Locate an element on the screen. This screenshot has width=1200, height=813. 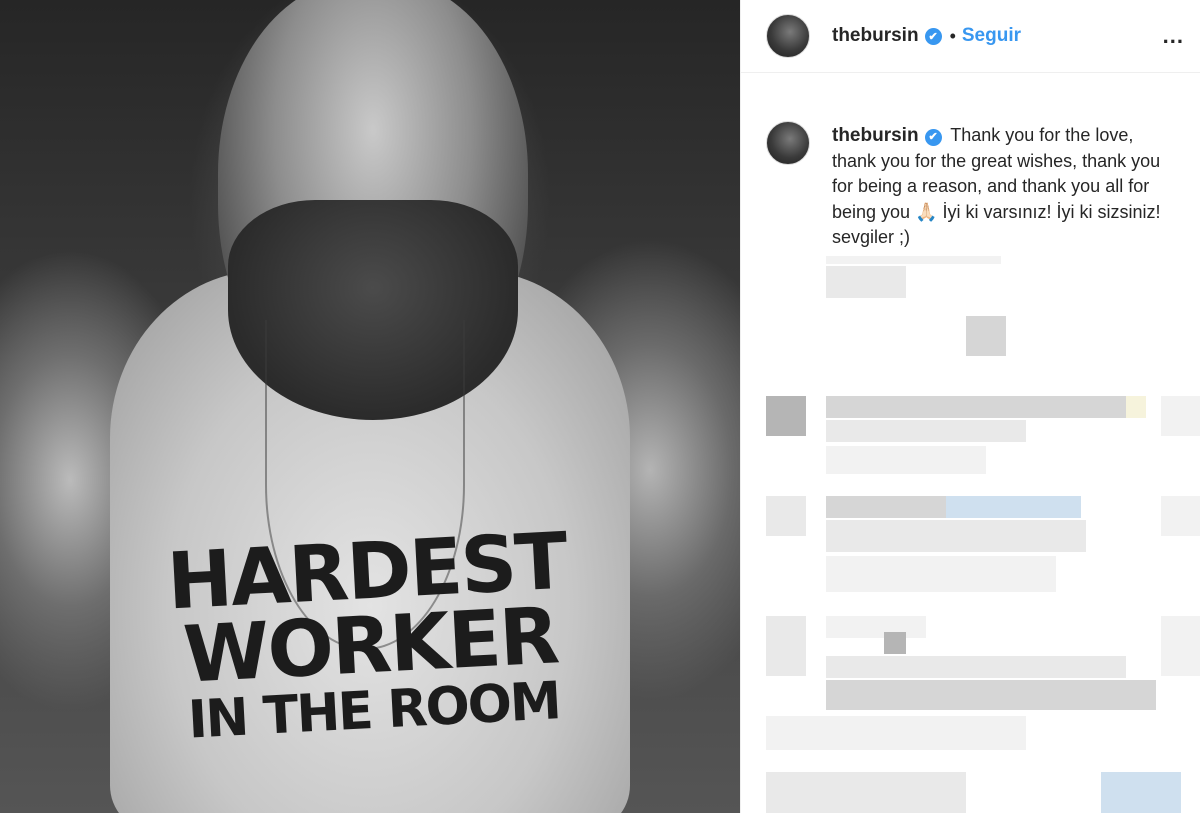
caption-avatar is located at coordinates (788, 143).